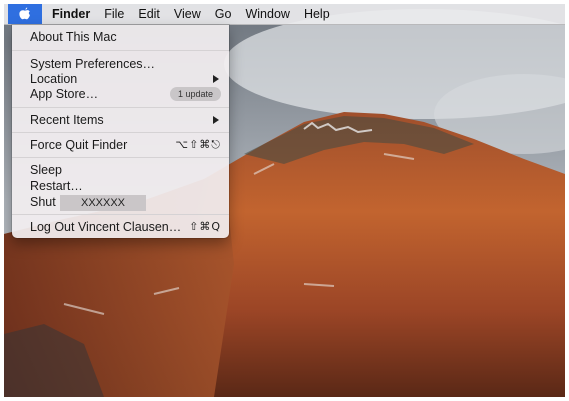 Image resolution: width=569 pixels, height=401 pixels. What do you see at coordinates (114, 14) in the screenshot?
I see `menu-file: File` at bounding box center [114, 14].